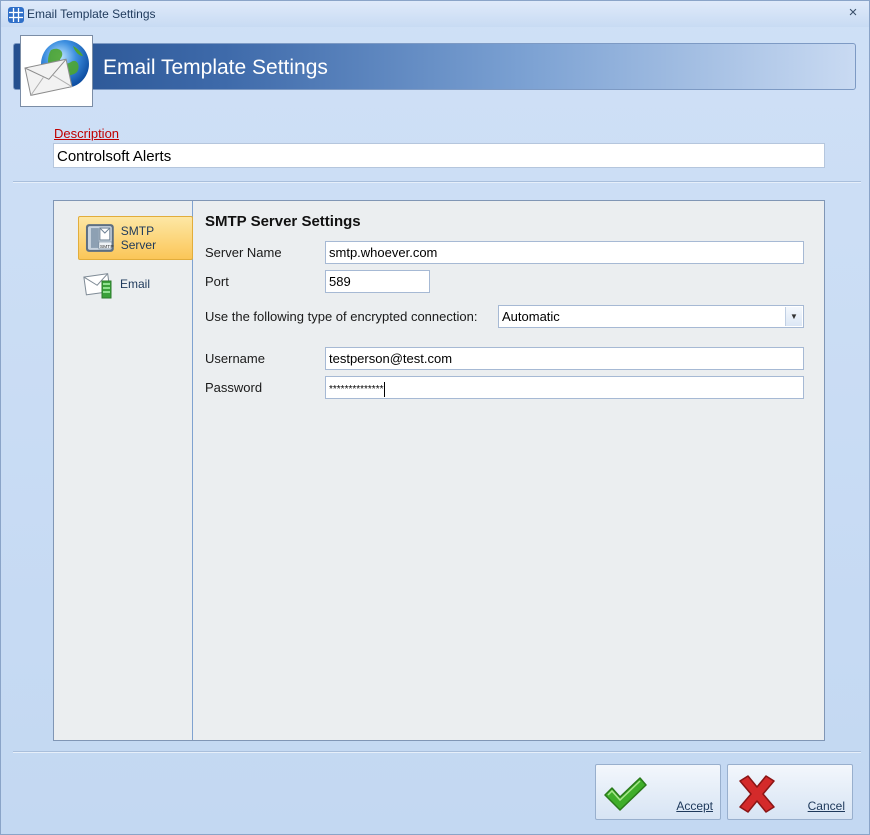 The height and width of the screenshot is (835, 870). Describe the element at coordinates (564, 387) in the screenshot. I see `password-input: **************` at that location.